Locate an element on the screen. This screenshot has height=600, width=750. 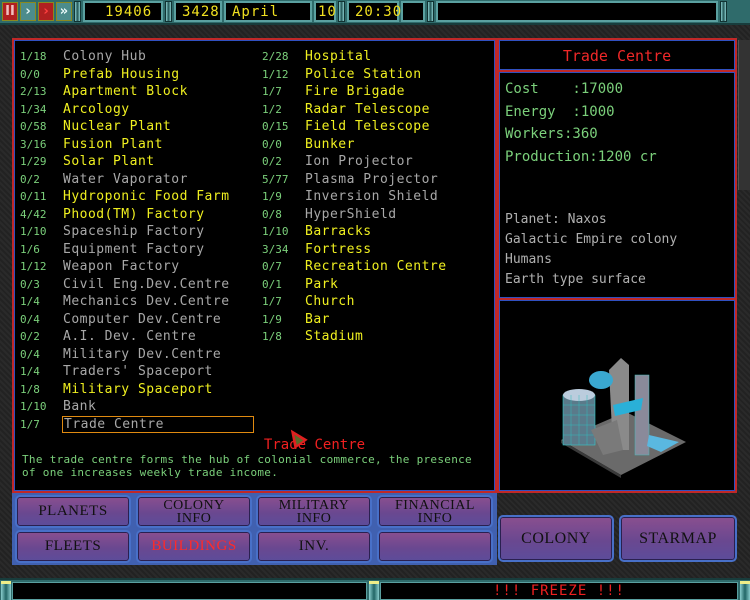
building-name: Military Dev.Centre is located at coordinates (142, 354).